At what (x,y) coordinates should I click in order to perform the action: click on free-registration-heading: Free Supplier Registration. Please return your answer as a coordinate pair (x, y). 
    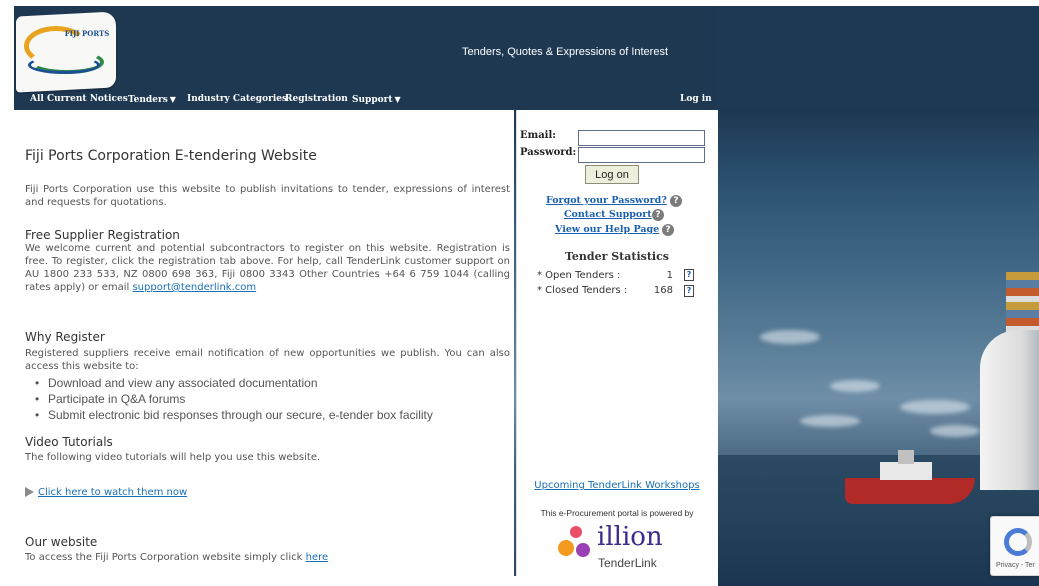
    Looking at the image, I should click on (102, 235).